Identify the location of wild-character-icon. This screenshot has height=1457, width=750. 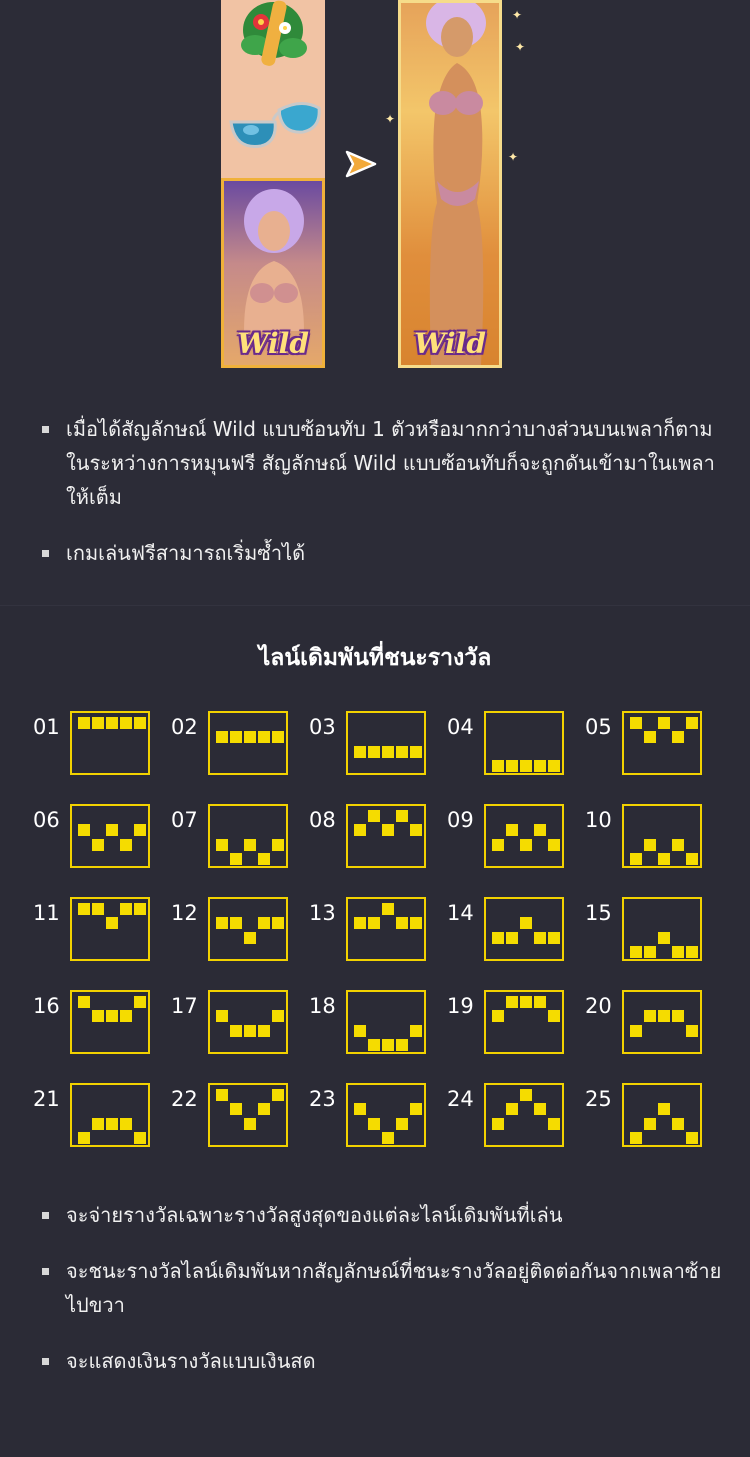
(274, 260).